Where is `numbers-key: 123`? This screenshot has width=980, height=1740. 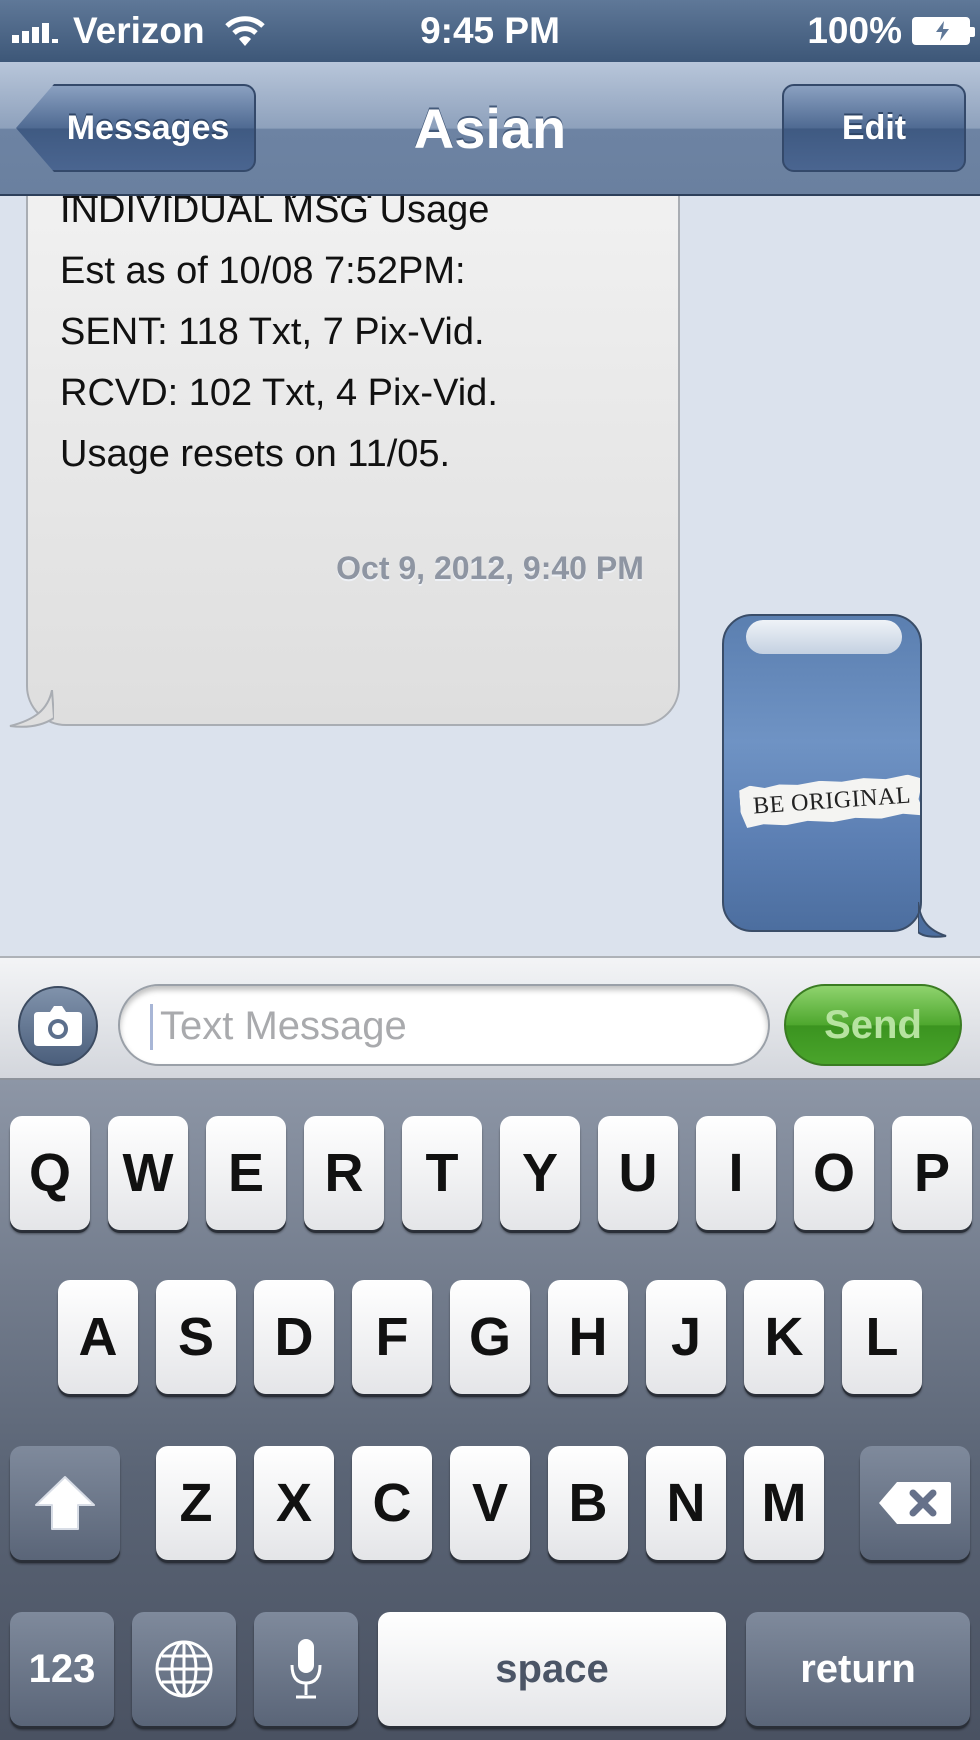 numbers-key: 123 is located at coordinates (62, 1669).